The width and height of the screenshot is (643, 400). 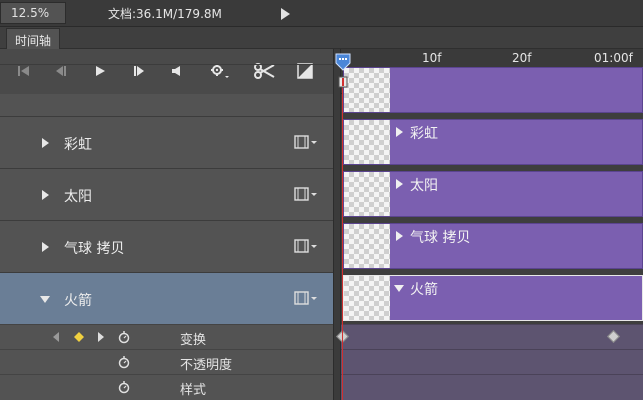 I want to click on document-size-info: 文档:36.1M/179.8M, so click(x=165, y=14).